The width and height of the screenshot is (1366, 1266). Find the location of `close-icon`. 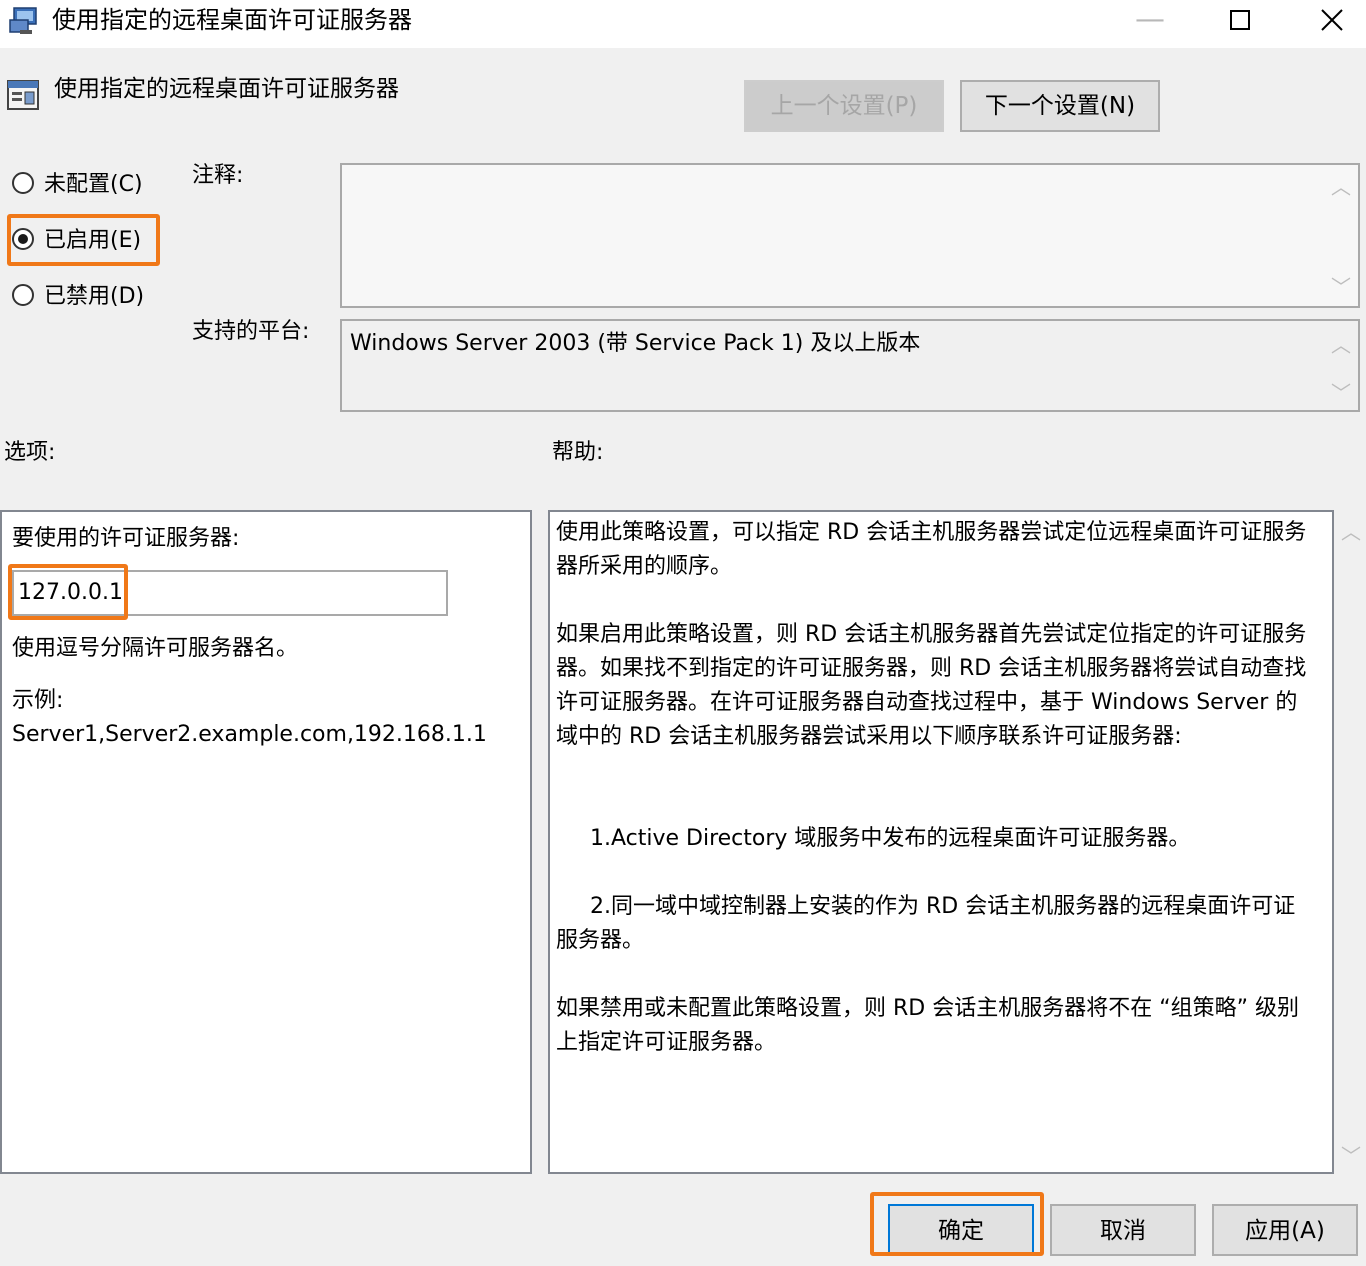

close-icon is located at coordinates (1332, 20).